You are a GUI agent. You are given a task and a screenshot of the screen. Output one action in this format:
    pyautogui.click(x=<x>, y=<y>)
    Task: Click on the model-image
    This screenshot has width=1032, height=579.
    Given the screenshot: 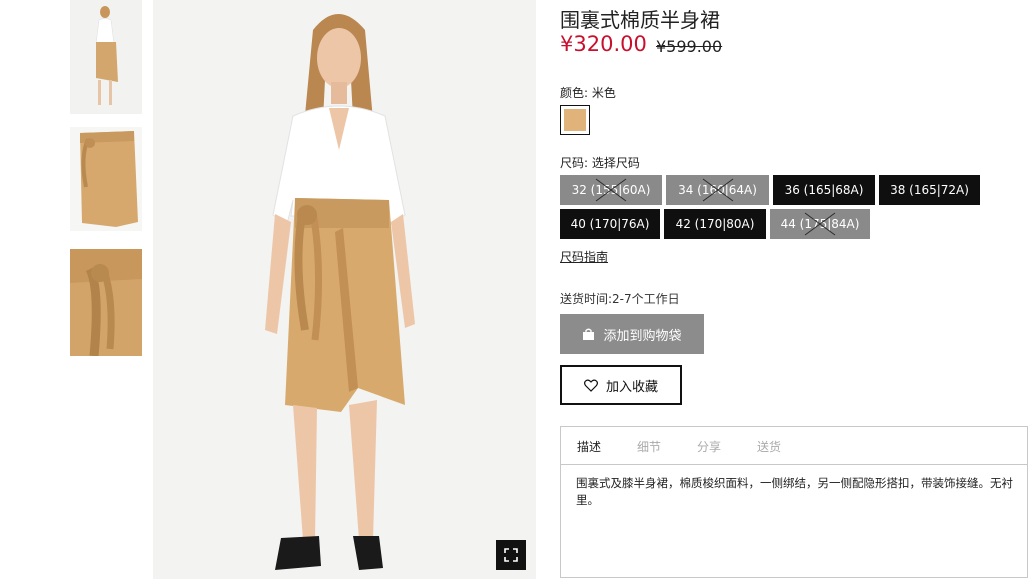 What is the action you would take?
    pyautogui.click(x=106, y=57)
    